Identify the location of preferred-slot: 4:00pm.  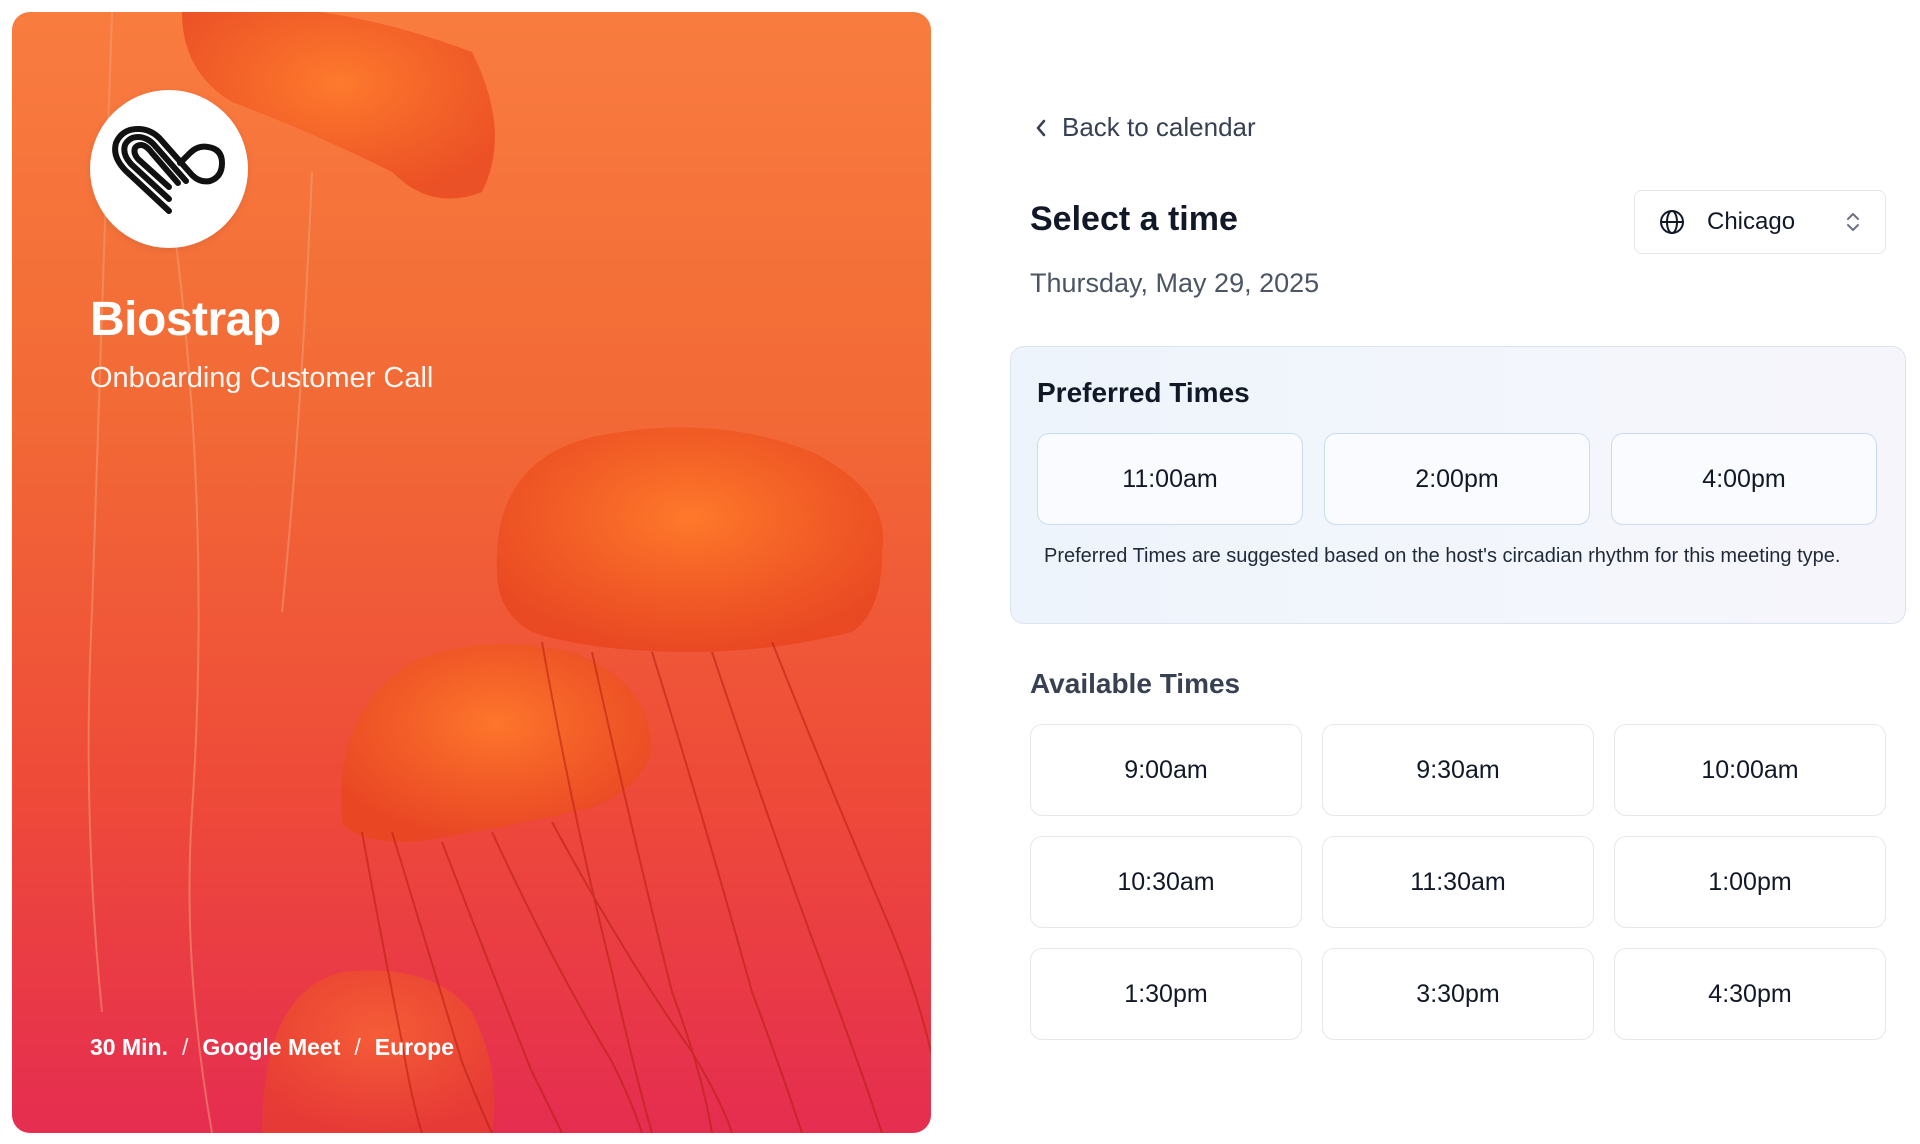
(1744, 479).